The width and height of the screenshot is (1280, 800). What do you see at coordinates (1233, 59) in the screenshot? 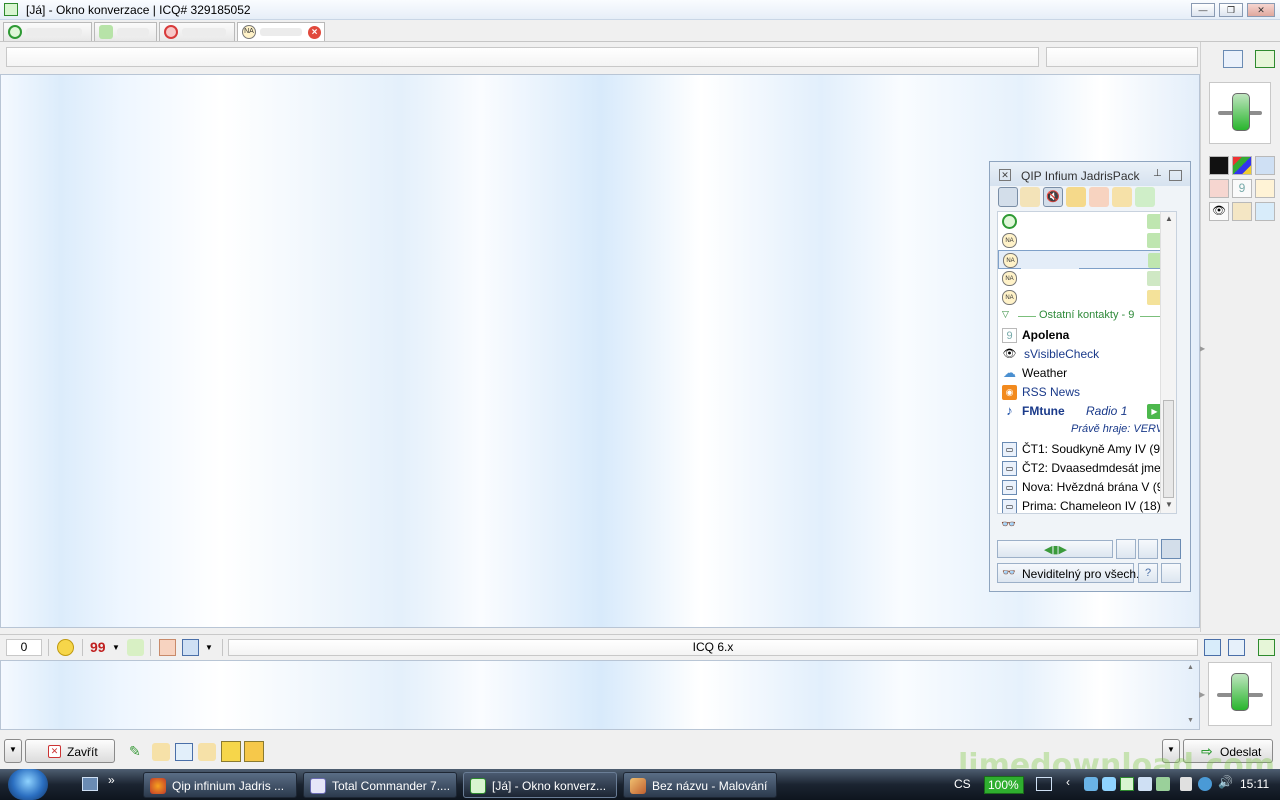
I see `contact-details-icon` at bounding box center [1233, 59].